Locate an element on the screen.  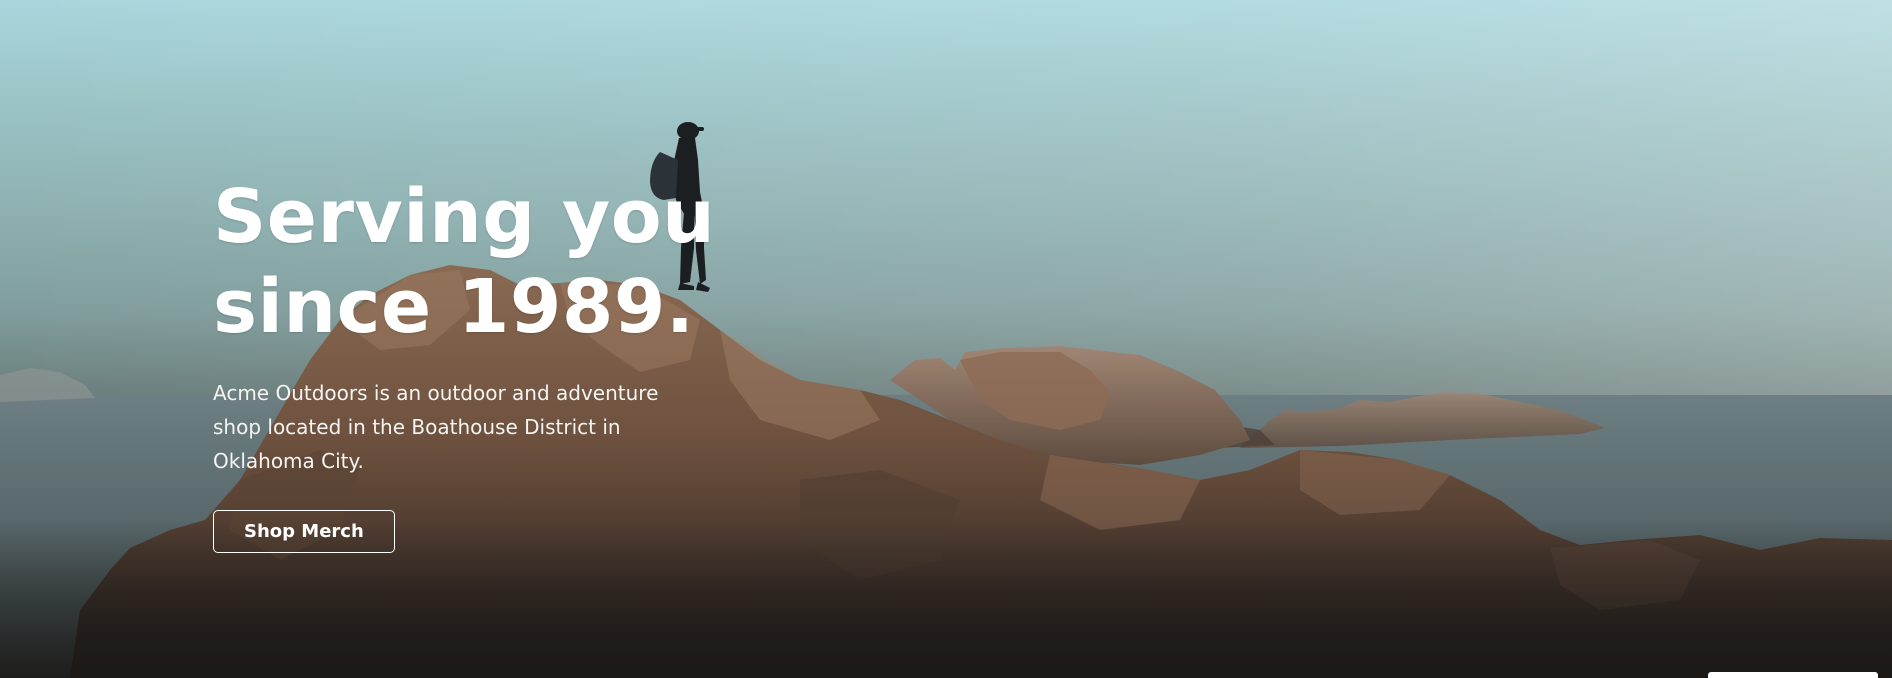
shop-merch-button: Shop Merch is located at coordinates (304, 531).